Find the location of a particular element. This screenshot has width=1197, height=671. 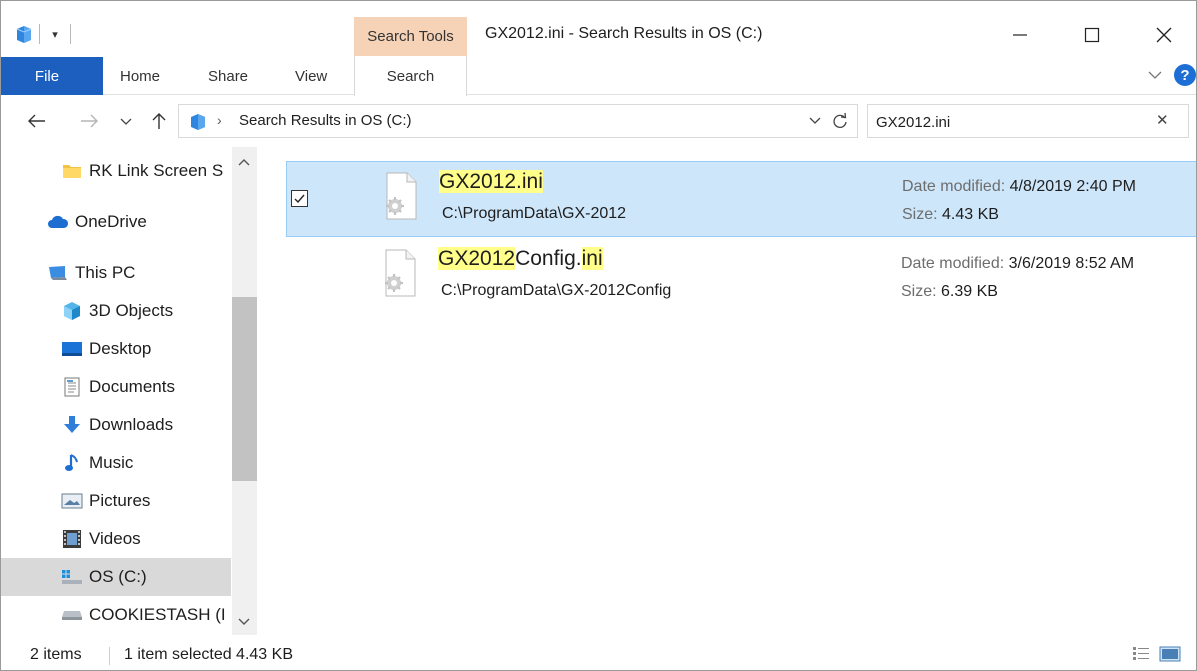

recent-locations-button is located at coordinates (126, 121).